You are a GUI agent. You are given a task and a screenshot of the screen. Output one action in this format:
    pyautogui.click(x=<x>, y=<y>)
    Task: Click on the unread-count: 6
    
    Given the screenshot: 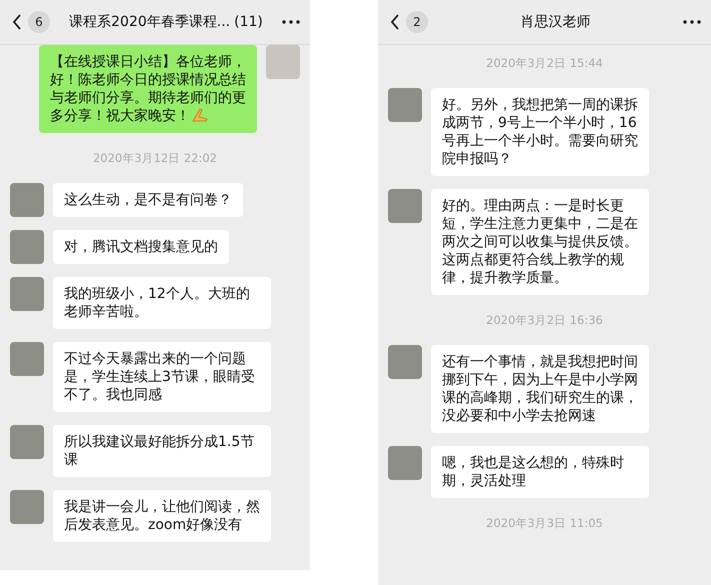 What is the action you would take?
    pyautogui.click(x=39, y=22)
    